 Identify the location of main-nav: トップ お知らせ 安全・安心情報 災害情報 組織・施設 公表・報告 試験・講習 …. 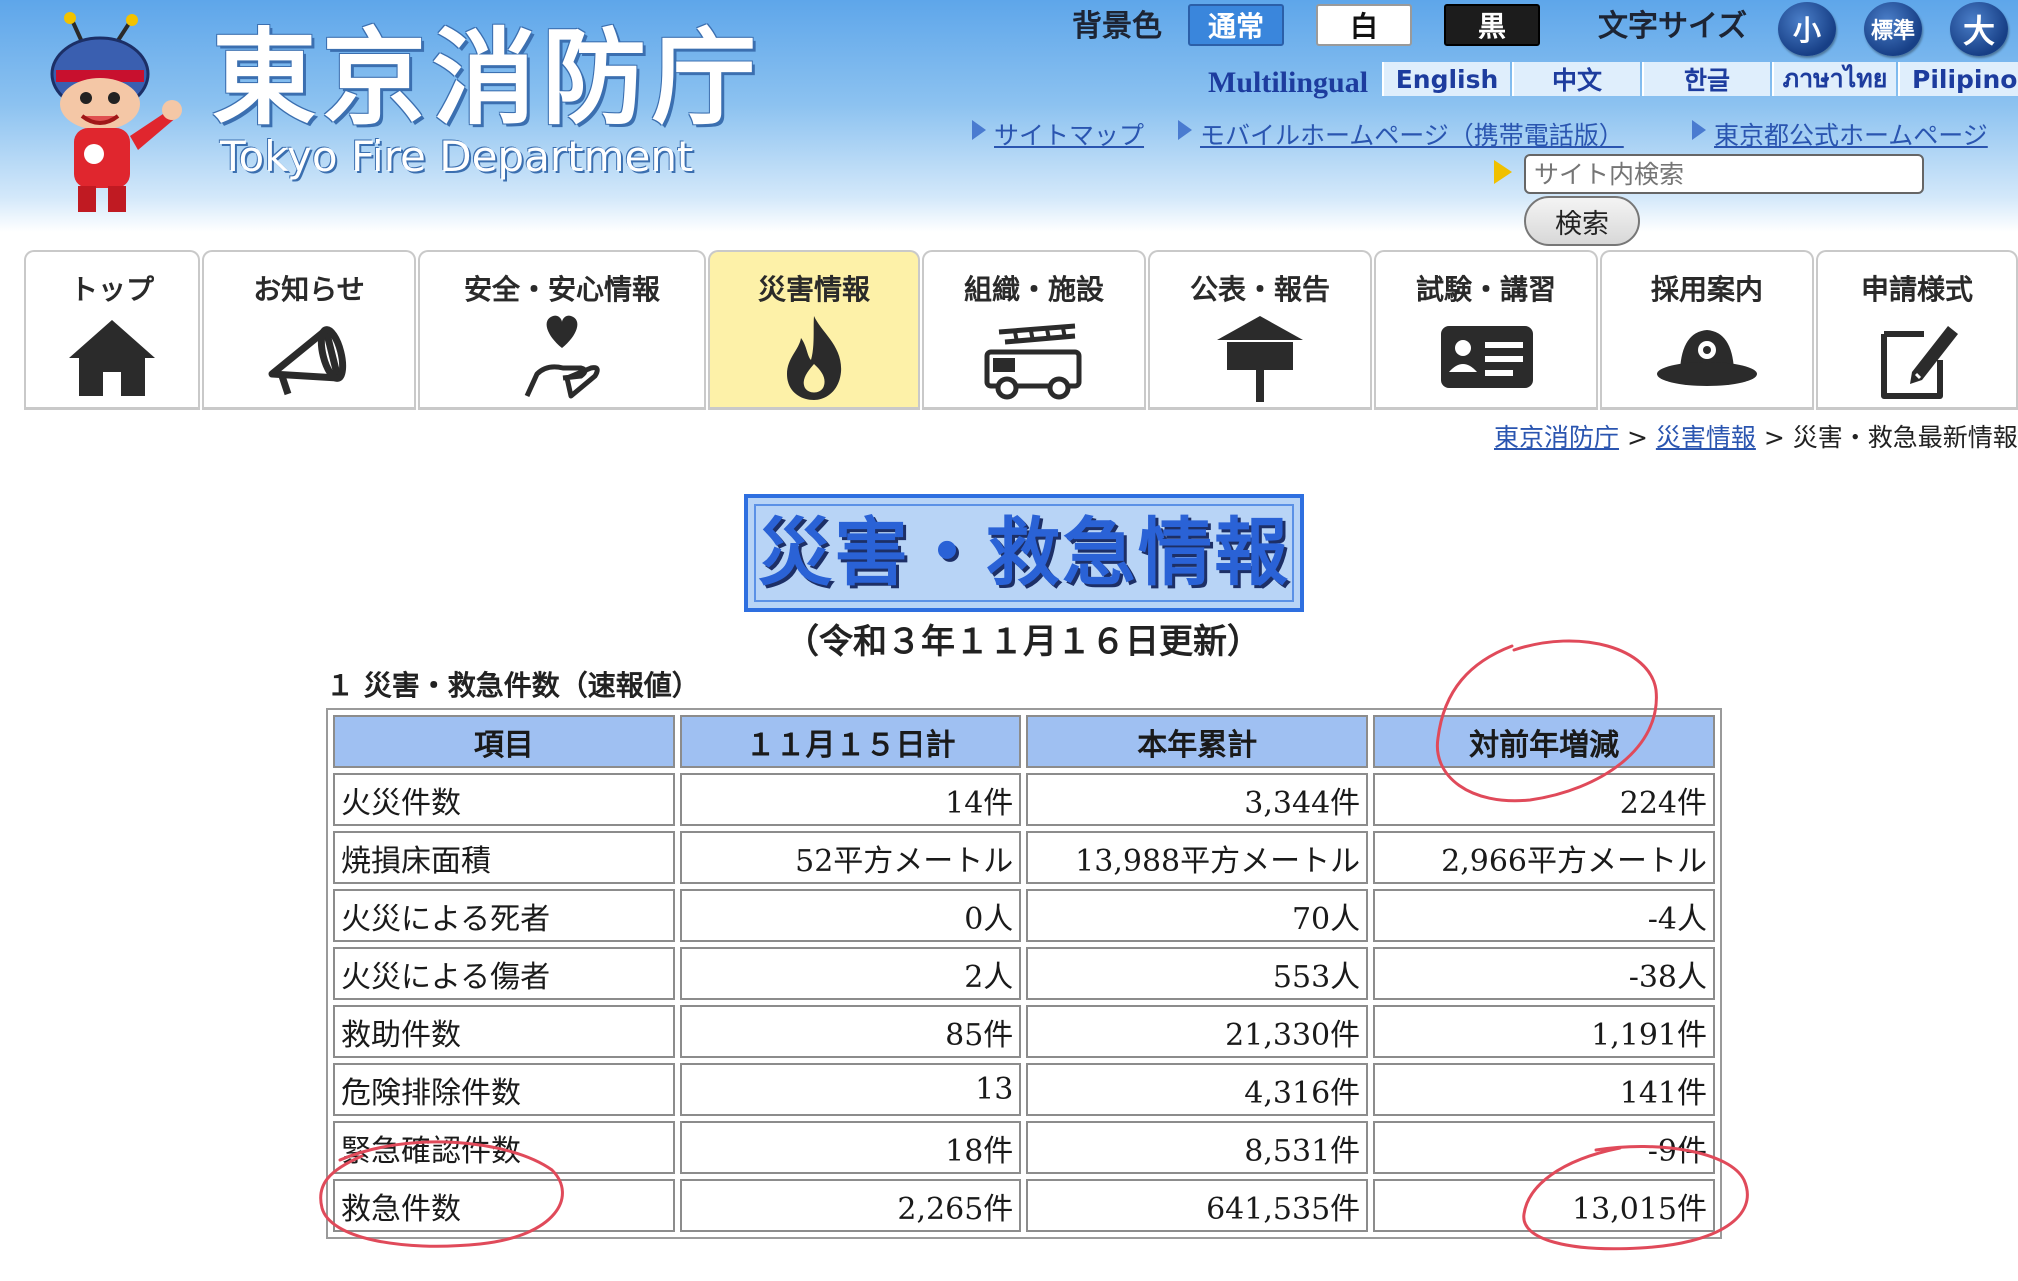
(1021, 330).